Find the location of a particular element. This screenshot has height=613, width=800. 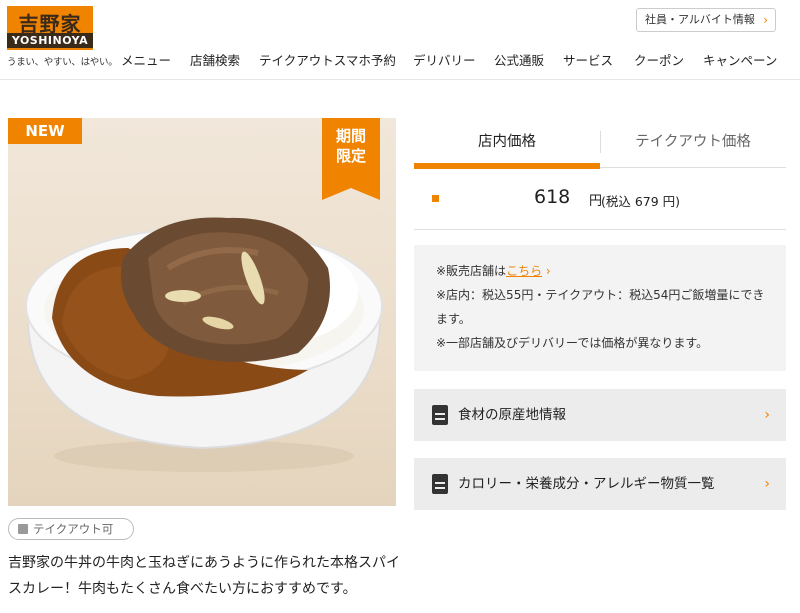

logo-tagline: うまい、やすい、はやい。 is located at coordinates (62, 62).